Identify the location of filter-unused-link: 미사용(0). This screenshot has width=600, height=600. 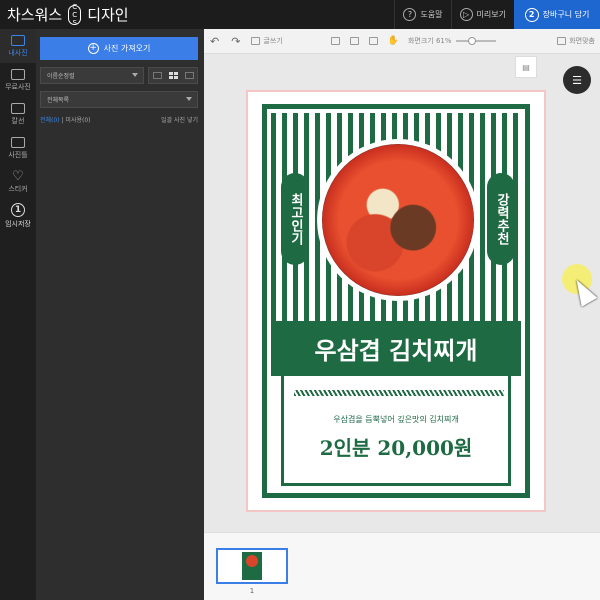
(77, 120).